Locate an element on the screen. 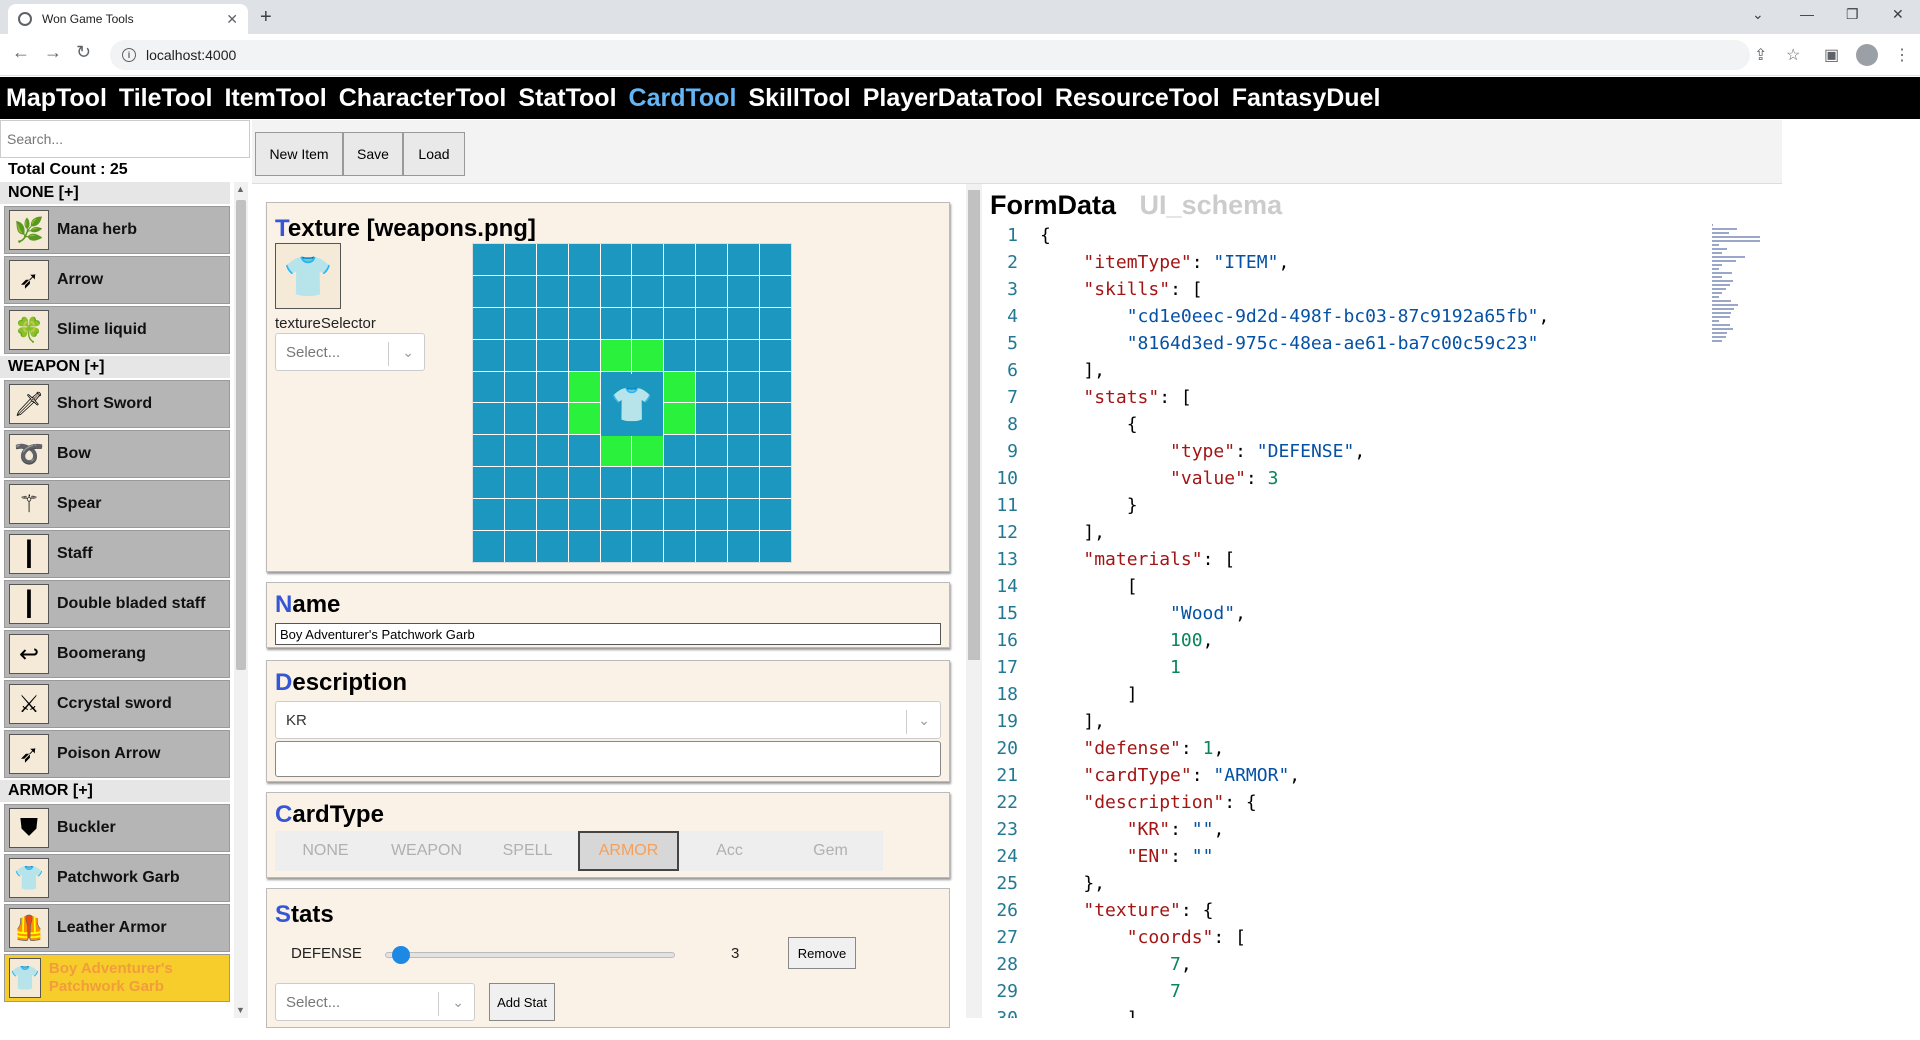 Image resolution: width=1920 pixels, height=1040 pixels. nav-itemtool: ItemTool is located at coordinates (275, 98).